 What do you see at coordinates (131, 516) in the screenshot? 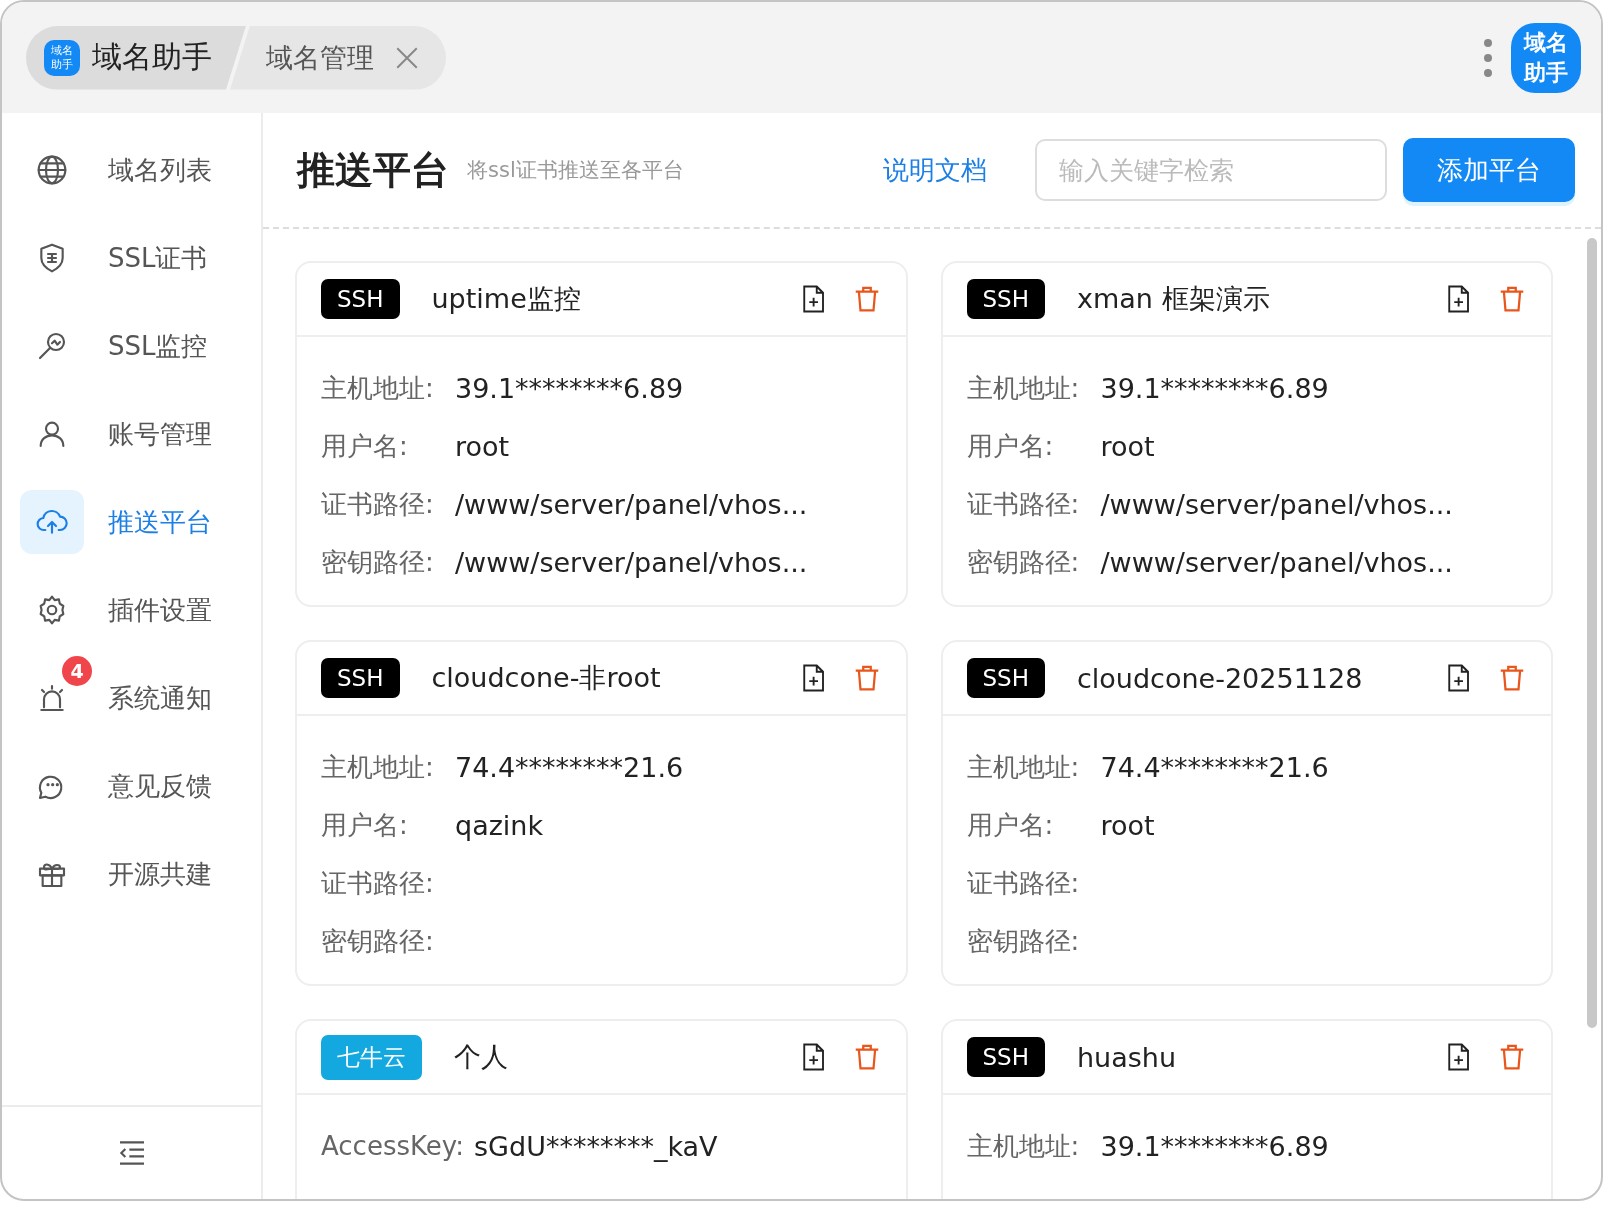
I see `sidebar-item: 推送平台` at bounding box center [131, 516].